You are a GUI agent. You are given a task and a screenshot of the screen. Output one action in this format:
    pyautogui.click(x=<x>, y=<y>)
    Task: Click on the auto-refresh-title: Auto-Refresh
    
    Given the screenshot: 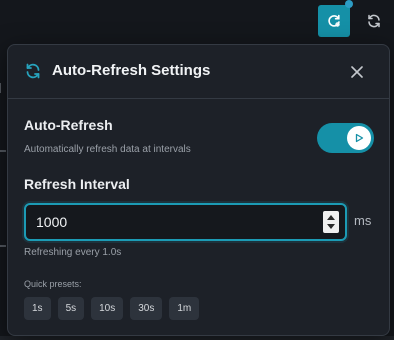 What is the action you would take?
    pyautogui.click(x=68, y=125)
    